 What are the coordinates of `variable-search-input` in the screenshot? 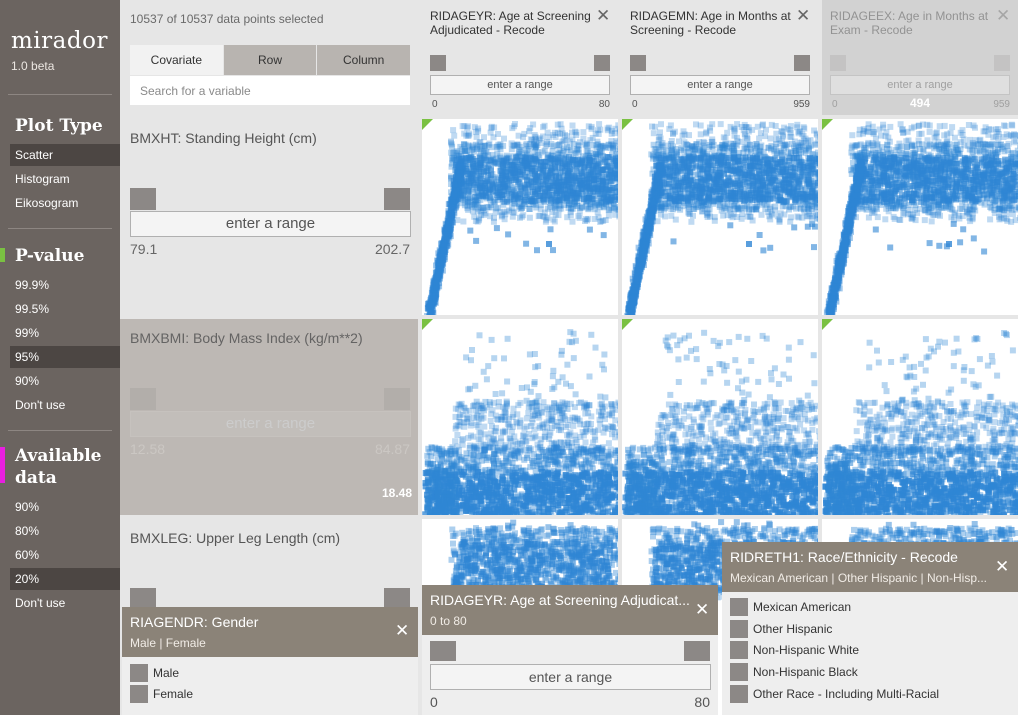 It's located at (270, 90).